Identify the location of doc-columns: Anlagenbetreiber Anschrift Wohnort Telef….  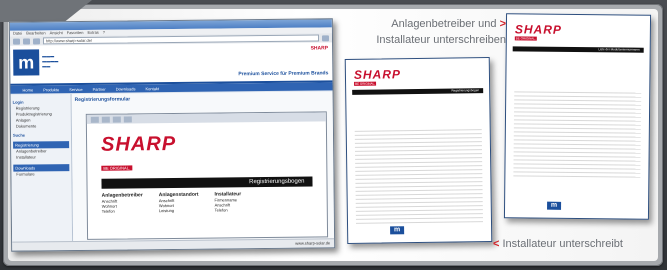
(207, 202).